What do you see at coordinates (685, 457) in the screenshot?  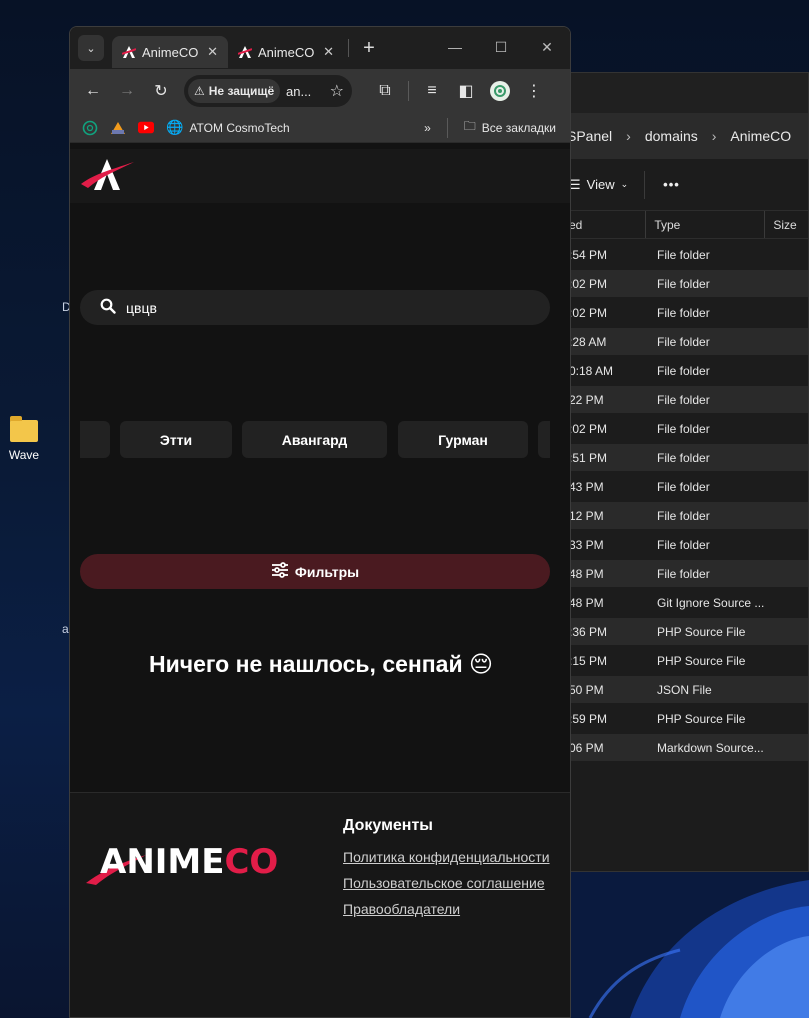 I see `table-row: :51 PM File folder` at bounding box center [685, 457].